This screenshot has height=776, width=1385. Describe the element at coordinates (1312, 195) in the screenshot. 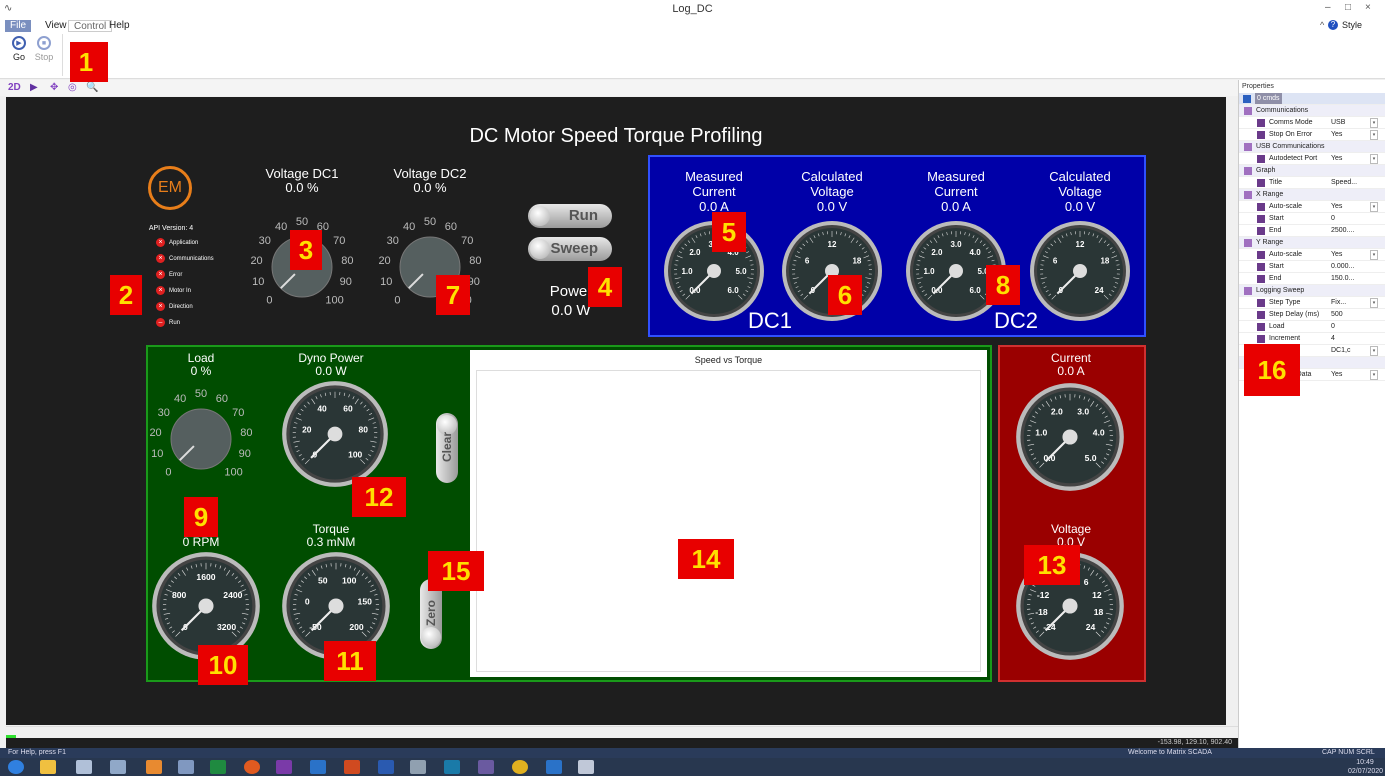

I see `property-section: X Range` at that location.